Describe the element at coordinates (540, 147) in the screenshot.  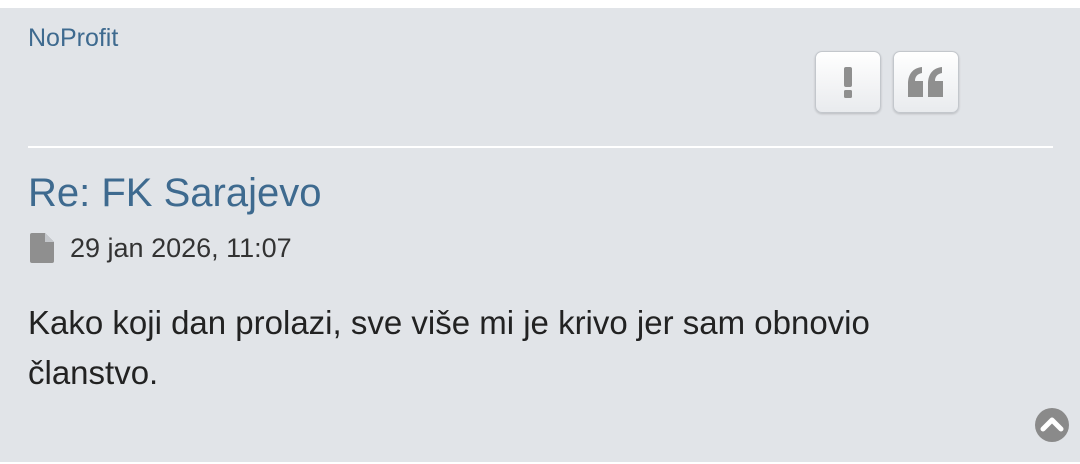
I see `post-divider` at that location.